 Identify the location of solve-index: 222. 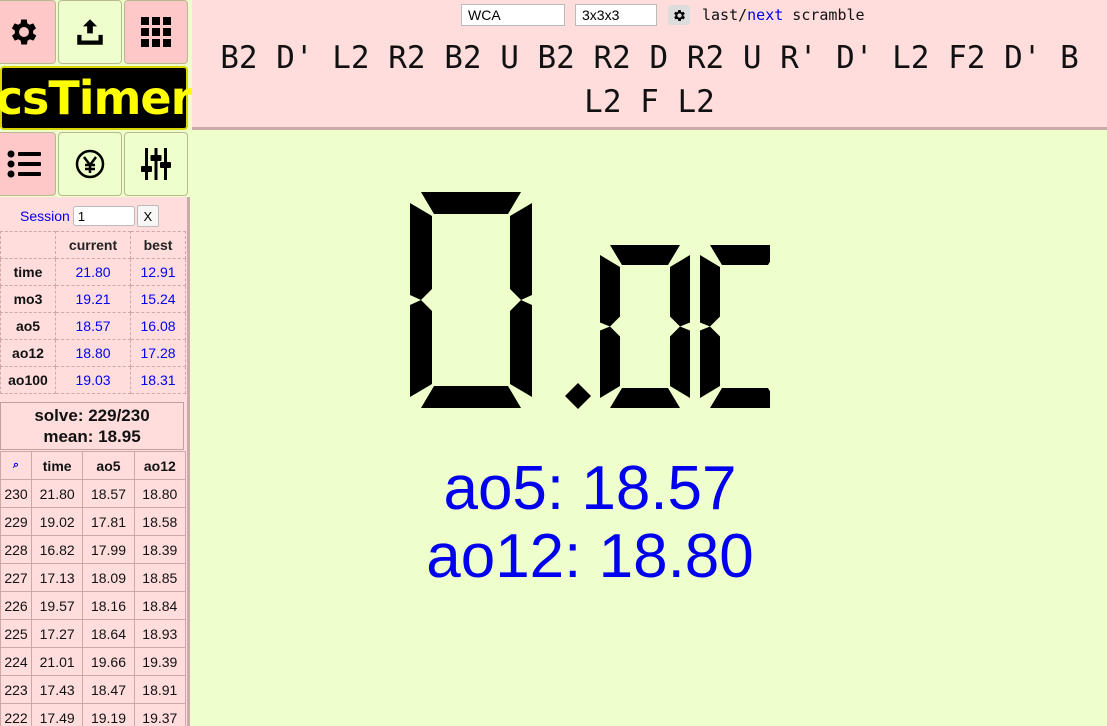
(16, 714).